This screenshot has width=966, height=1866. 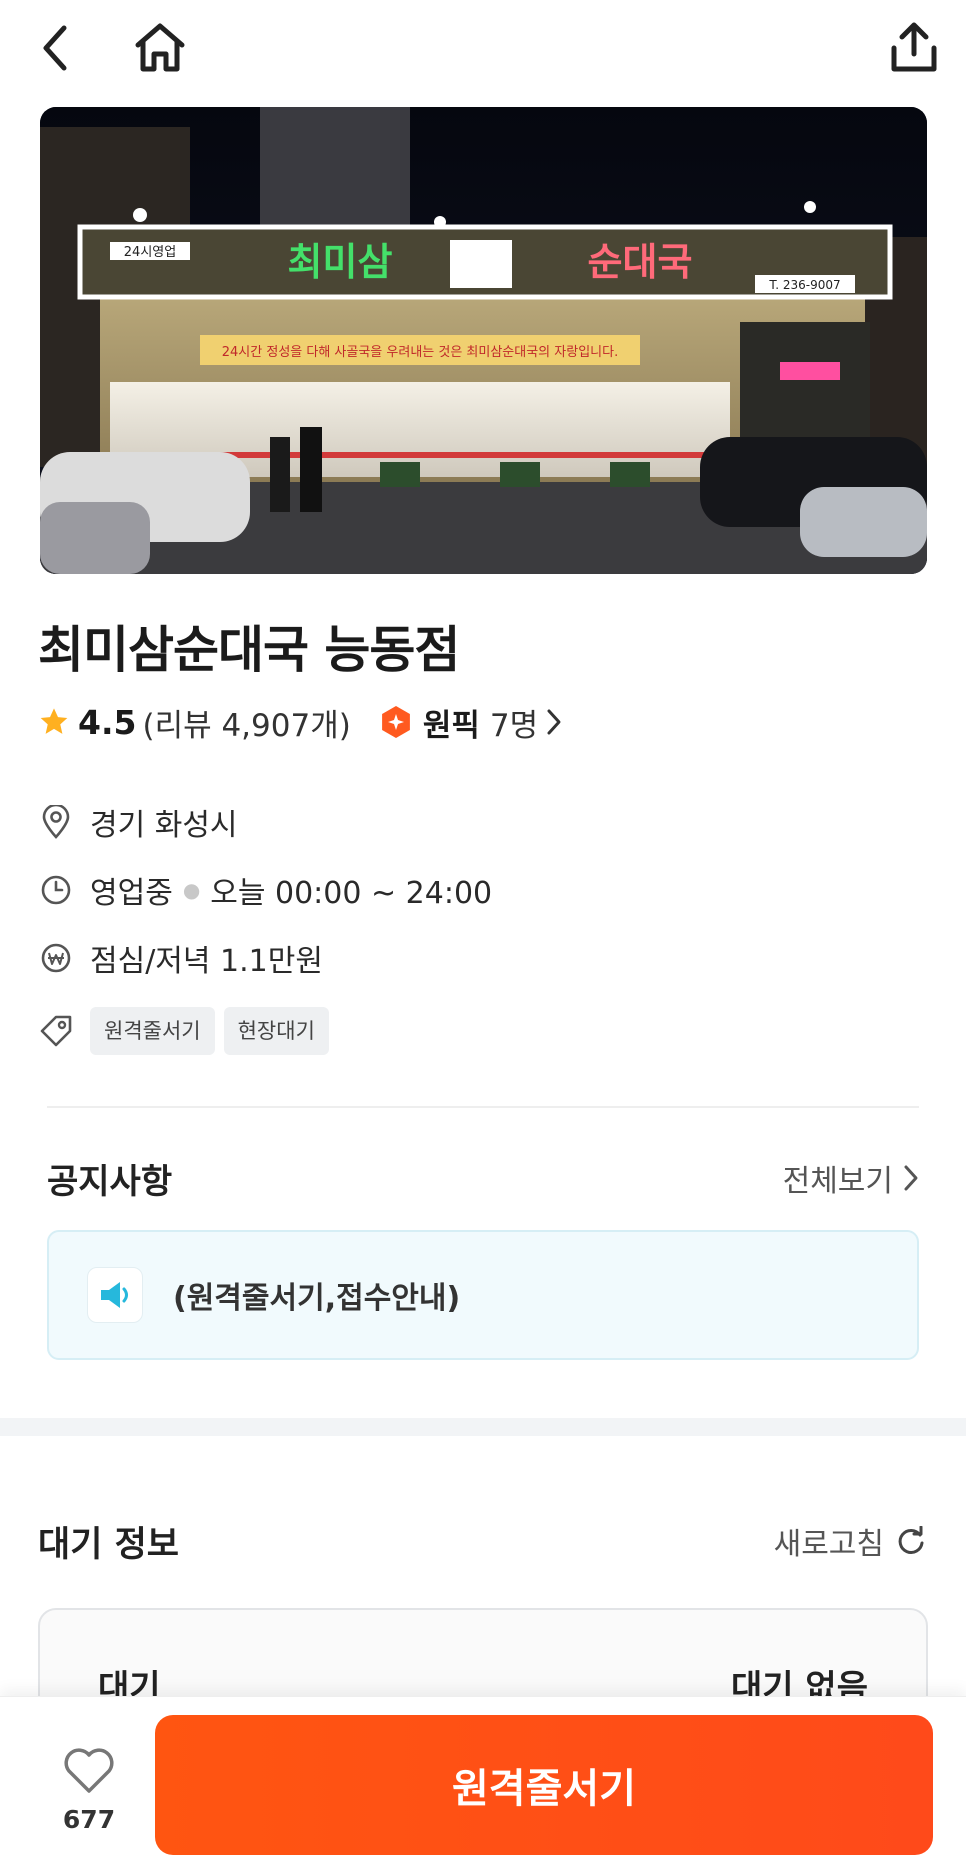 I want to click on speaker-icon-wrap, so click(x=115, y=1295).